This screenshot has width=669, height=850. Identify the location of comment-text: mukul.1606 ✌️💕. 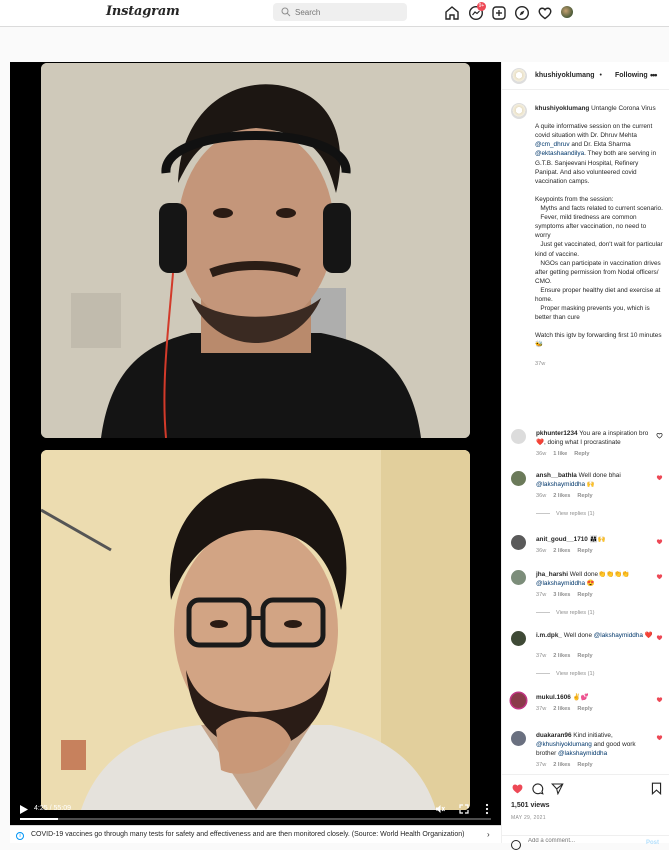
(562, 697).